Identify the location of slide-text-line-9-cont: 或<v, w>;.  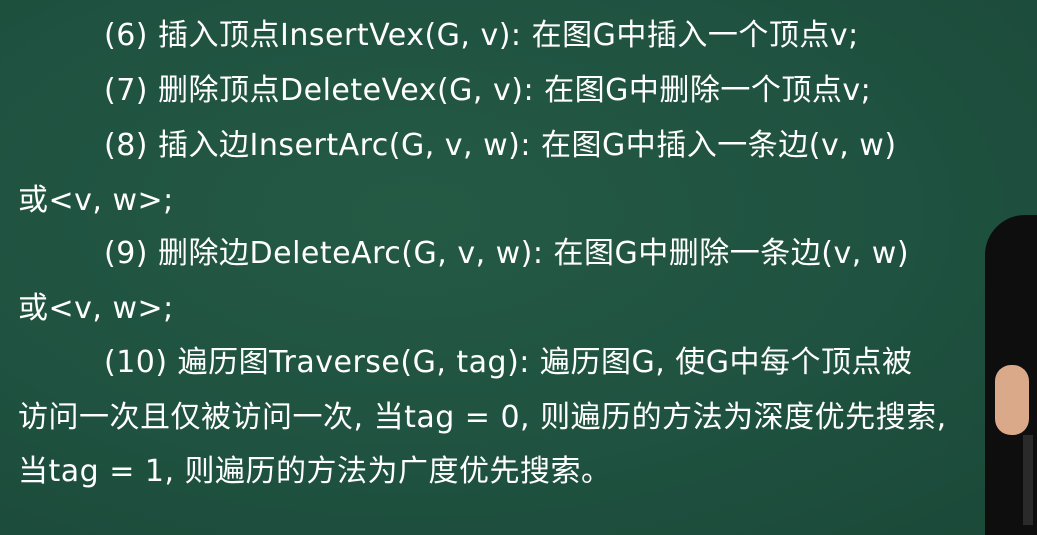
(96, 308).